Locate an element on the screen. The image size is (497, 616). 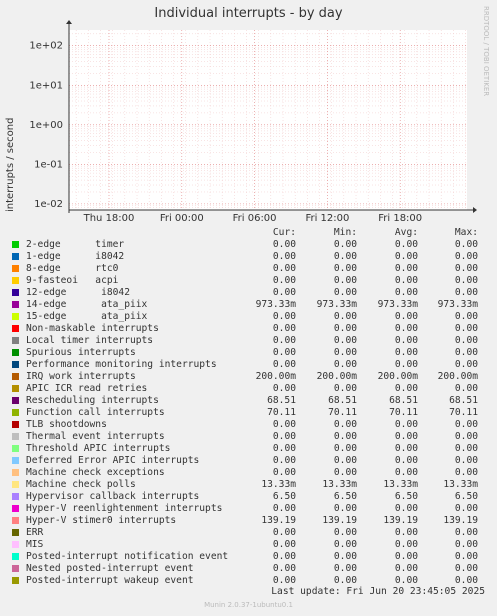
series-max: 70.11 is located at coordinates (463, 412).